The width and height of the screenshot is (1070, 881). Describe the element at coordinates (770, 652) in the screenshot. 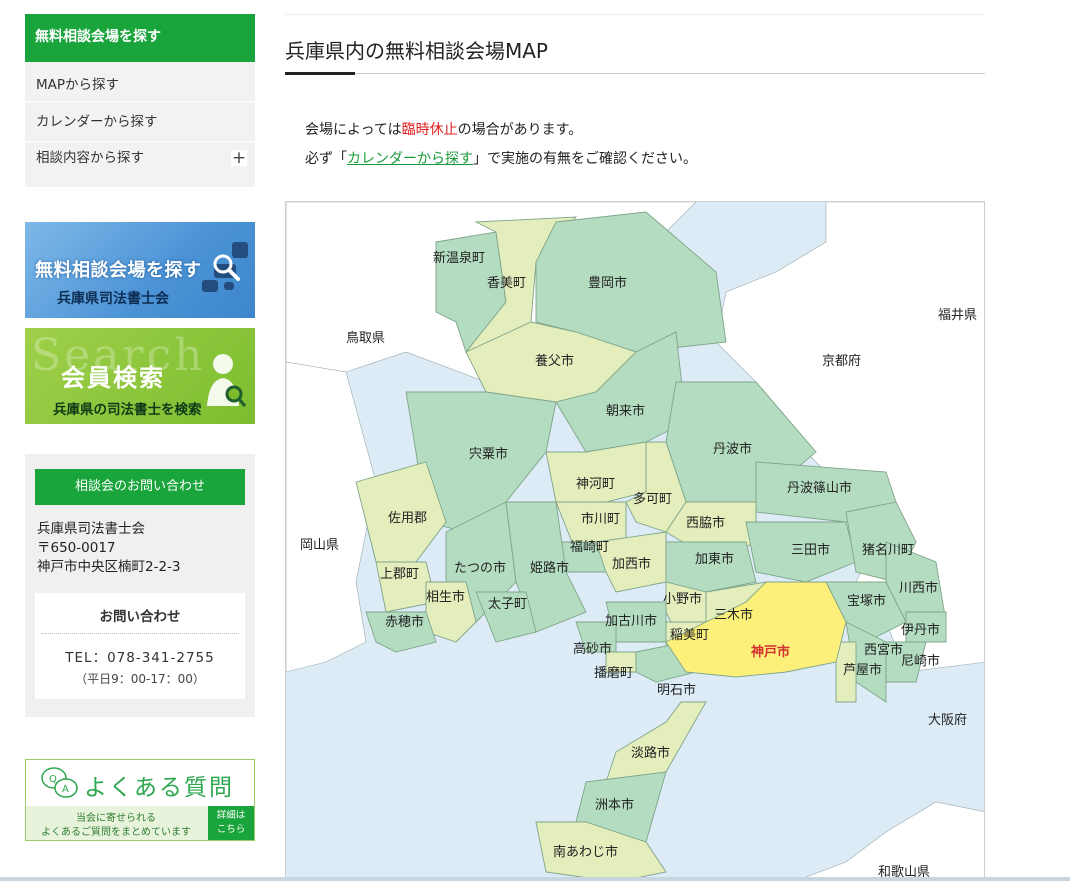

I see `map-label-kobe: 神戸市` at that location.